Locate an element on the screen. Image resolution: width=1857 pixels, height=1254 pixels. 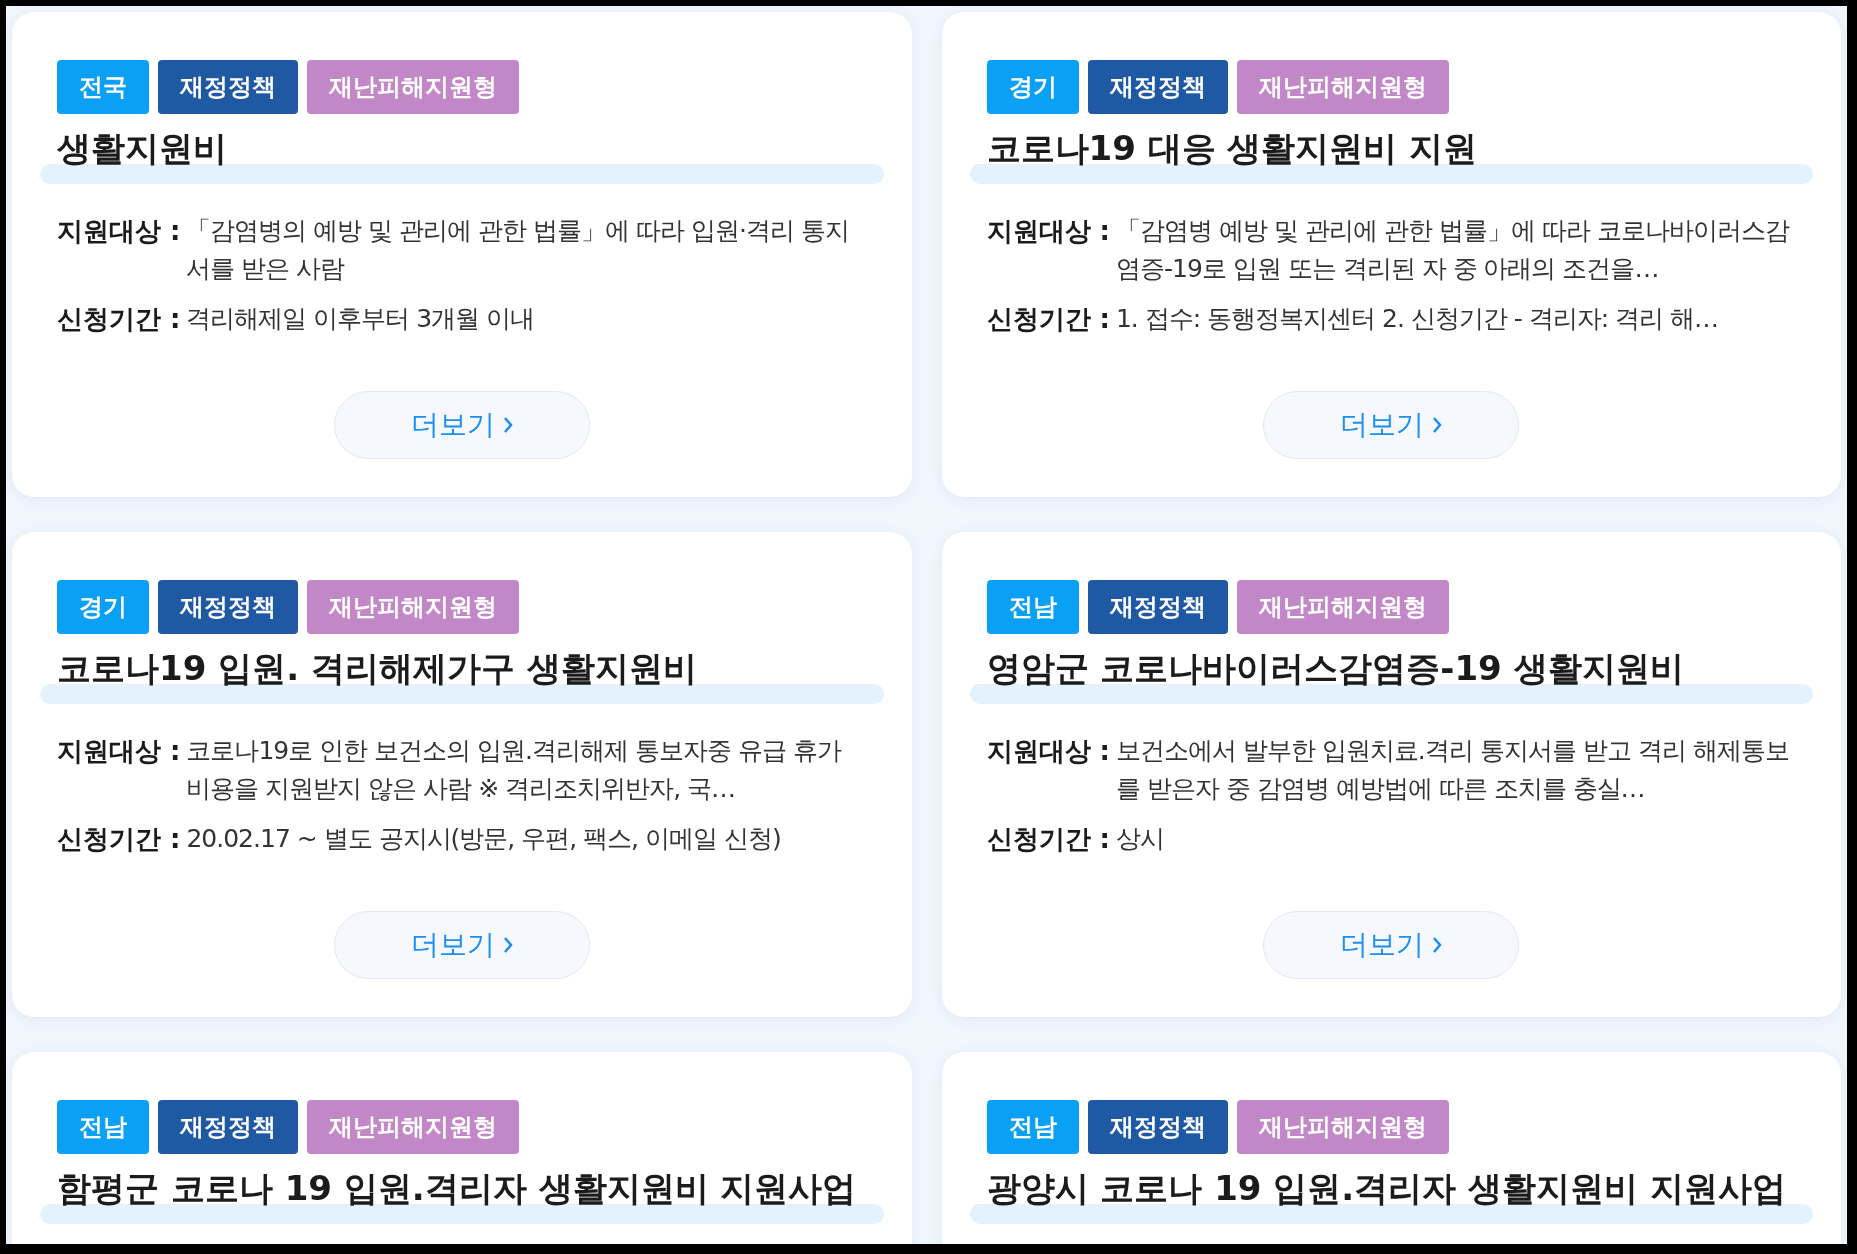
card-title: 영암군 코로나바이러스감염증-19 생활지원비 is located at coordinates (1335, 668).